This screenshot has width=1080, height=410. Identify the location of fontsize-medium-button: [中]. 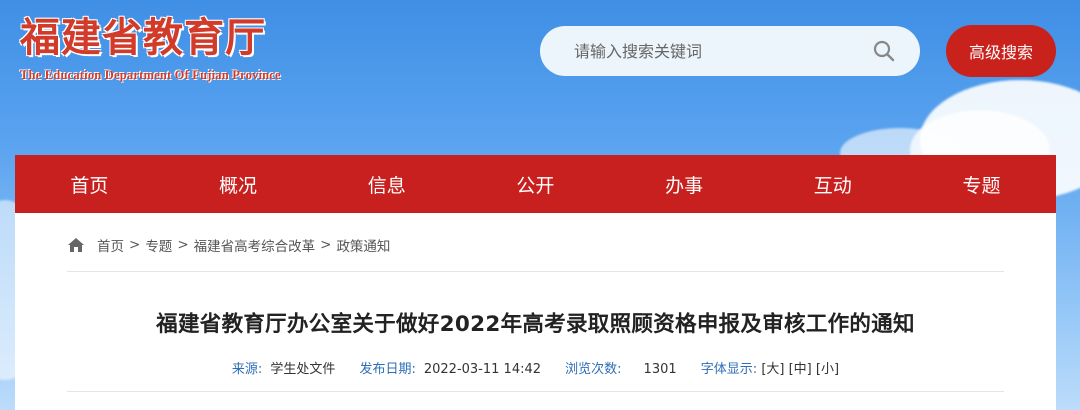
(800, 369).